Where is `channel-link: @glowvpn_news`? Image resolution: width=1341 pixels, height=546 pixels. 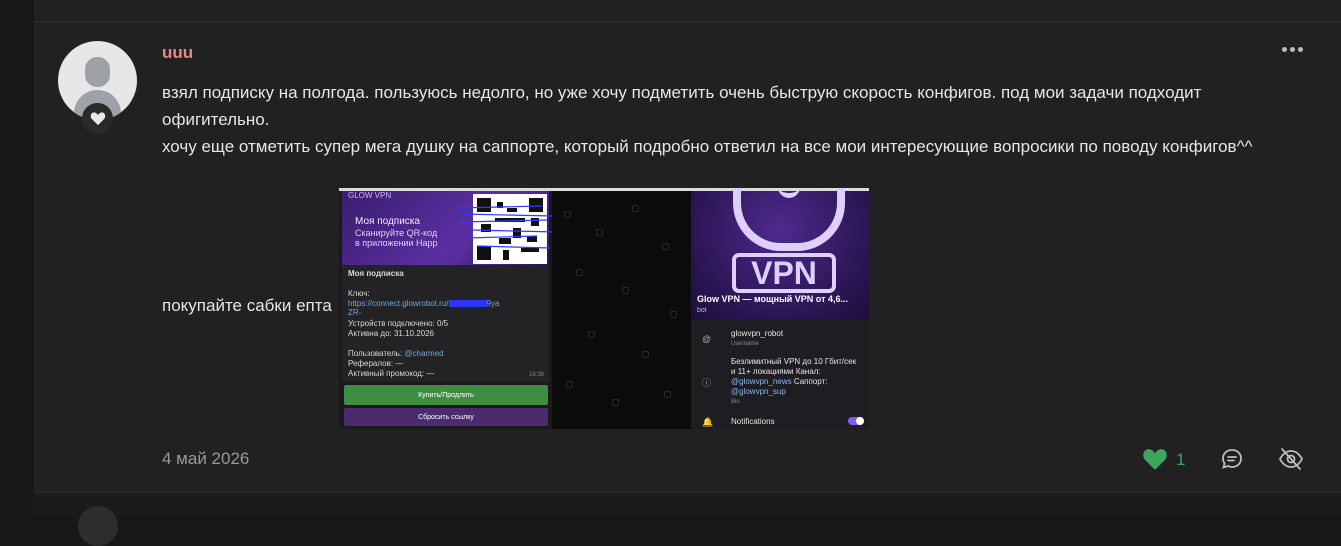
channel-link: @glowvpn_news is located at coordinates (761, 381).